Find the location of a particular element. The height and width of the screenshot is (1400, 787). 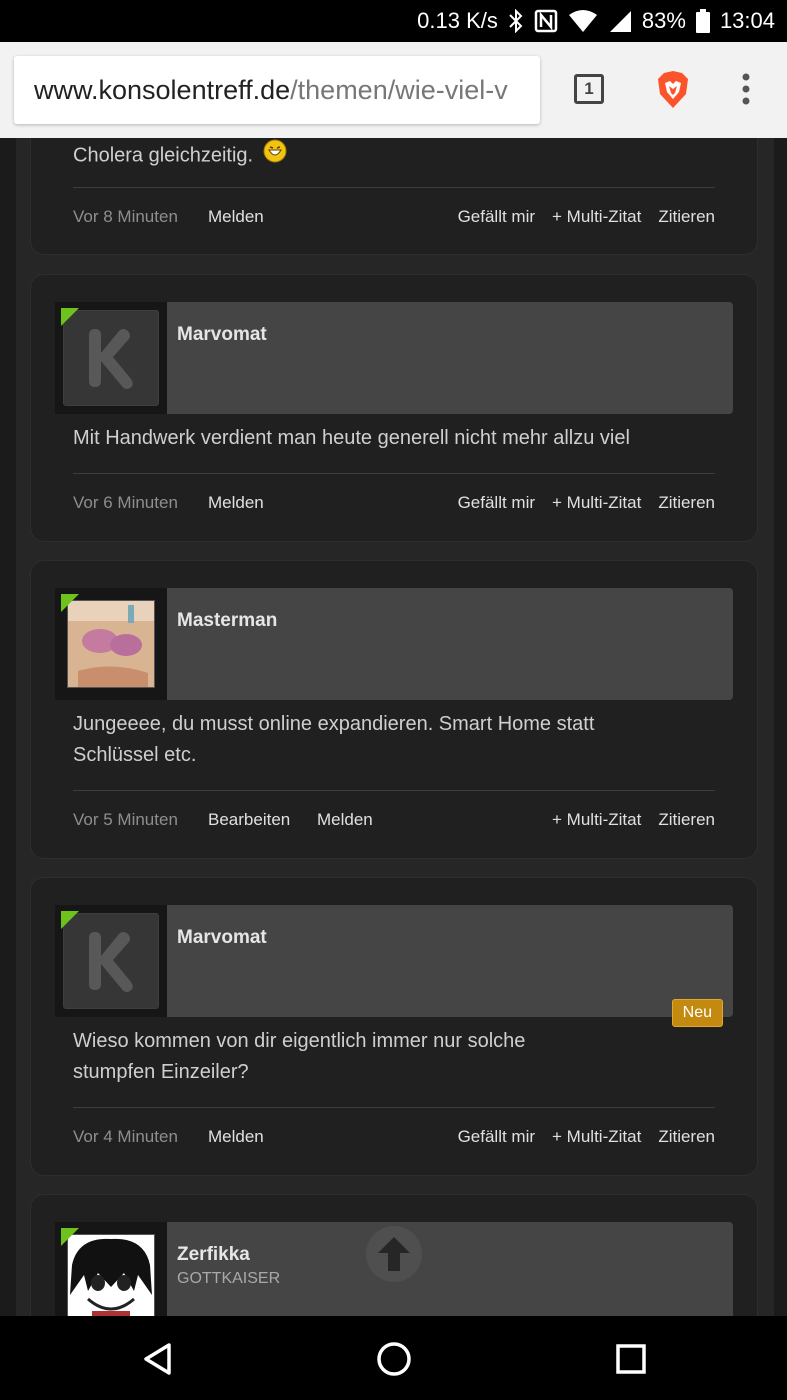

post-message: Cholera gleichzeitig. is located at coordinates (388, 156).